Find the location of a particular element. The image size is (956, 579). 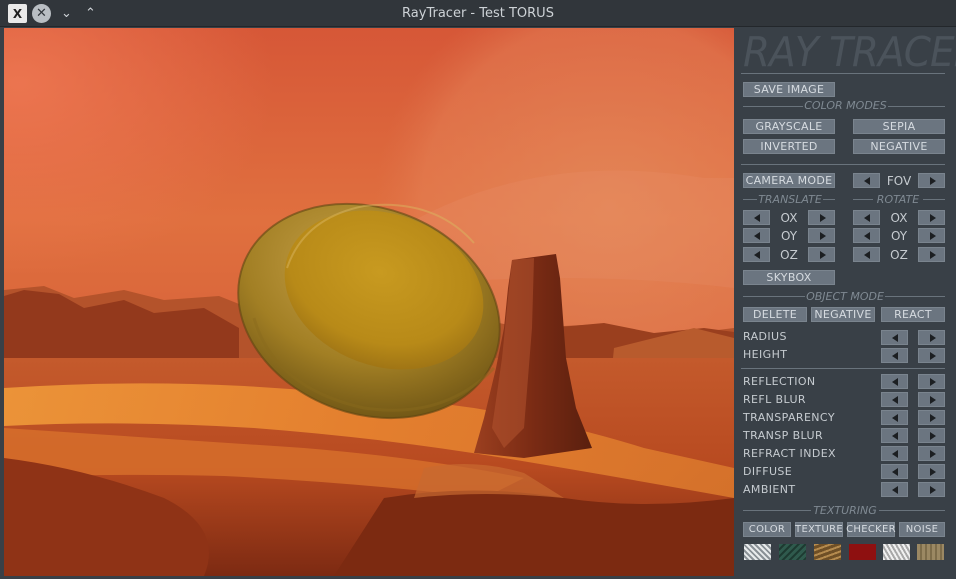

translate-ox-decrease-button is located at coordinates (756, 217).